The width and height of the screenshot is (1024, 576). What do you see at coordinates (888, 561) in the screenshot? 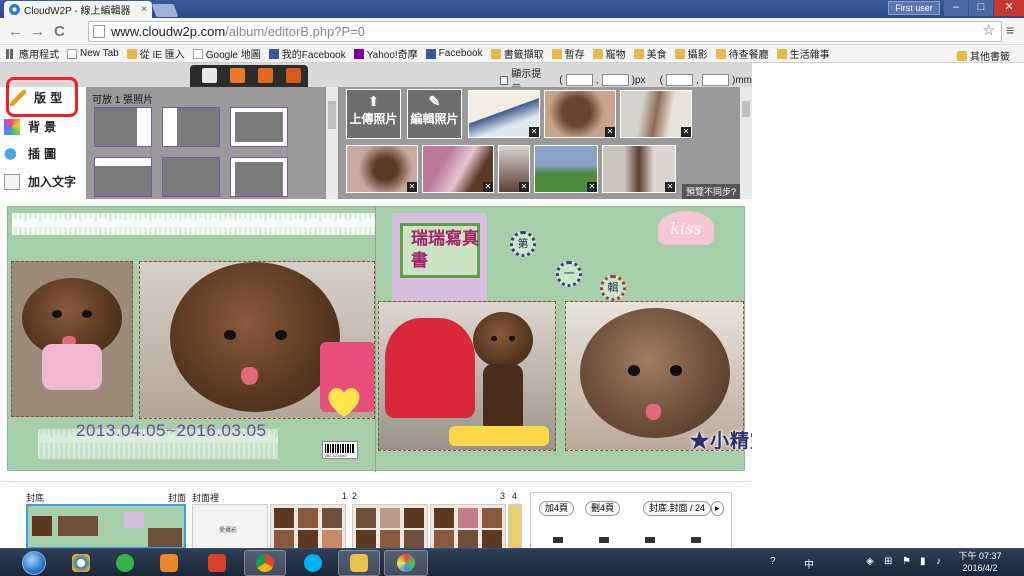
I see `tray-windows-icon: ⊞` at bounding box center [888, 561].